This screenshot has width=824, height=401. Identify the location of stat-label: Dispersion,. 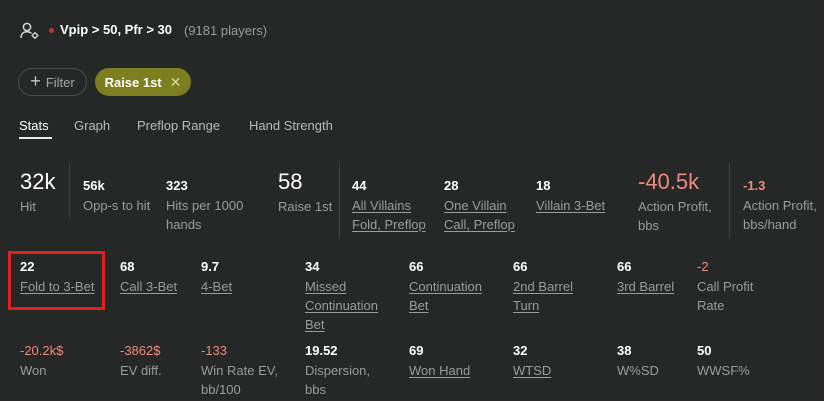
(338, 370).